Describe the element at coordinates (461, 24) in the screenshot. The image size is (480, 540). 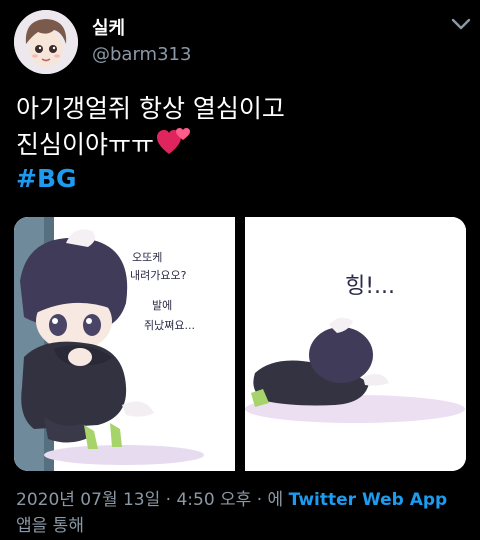
I see `chevron-down-icon` at that location.